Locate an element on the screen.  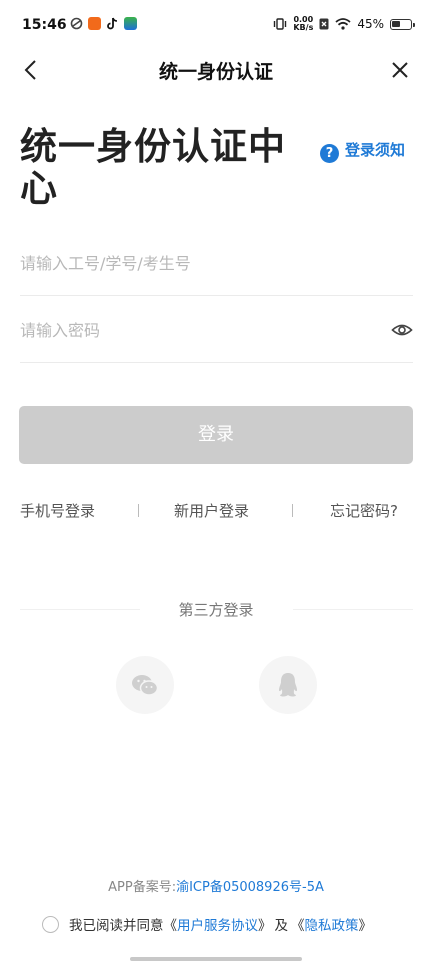
new-user-login-link: 新用户登录 is located at coordinates (211, 510).